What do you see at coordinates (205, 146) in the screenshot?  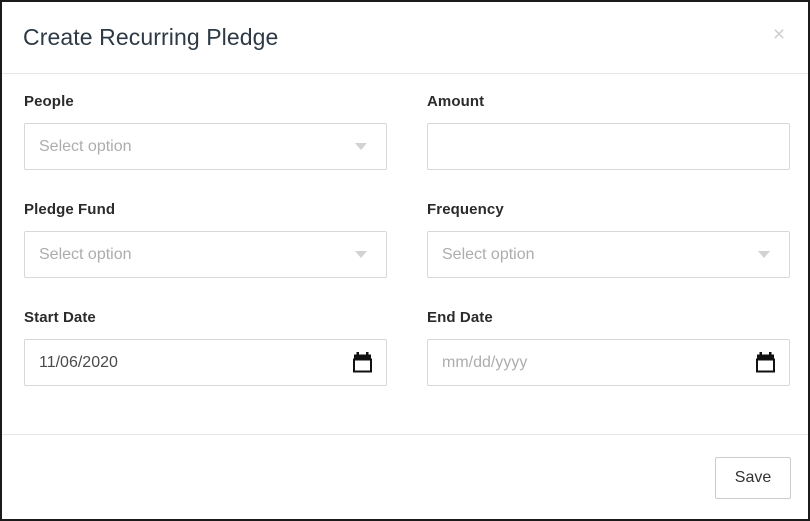 I see `people-select: Select option` at bounding box center [205, 146].